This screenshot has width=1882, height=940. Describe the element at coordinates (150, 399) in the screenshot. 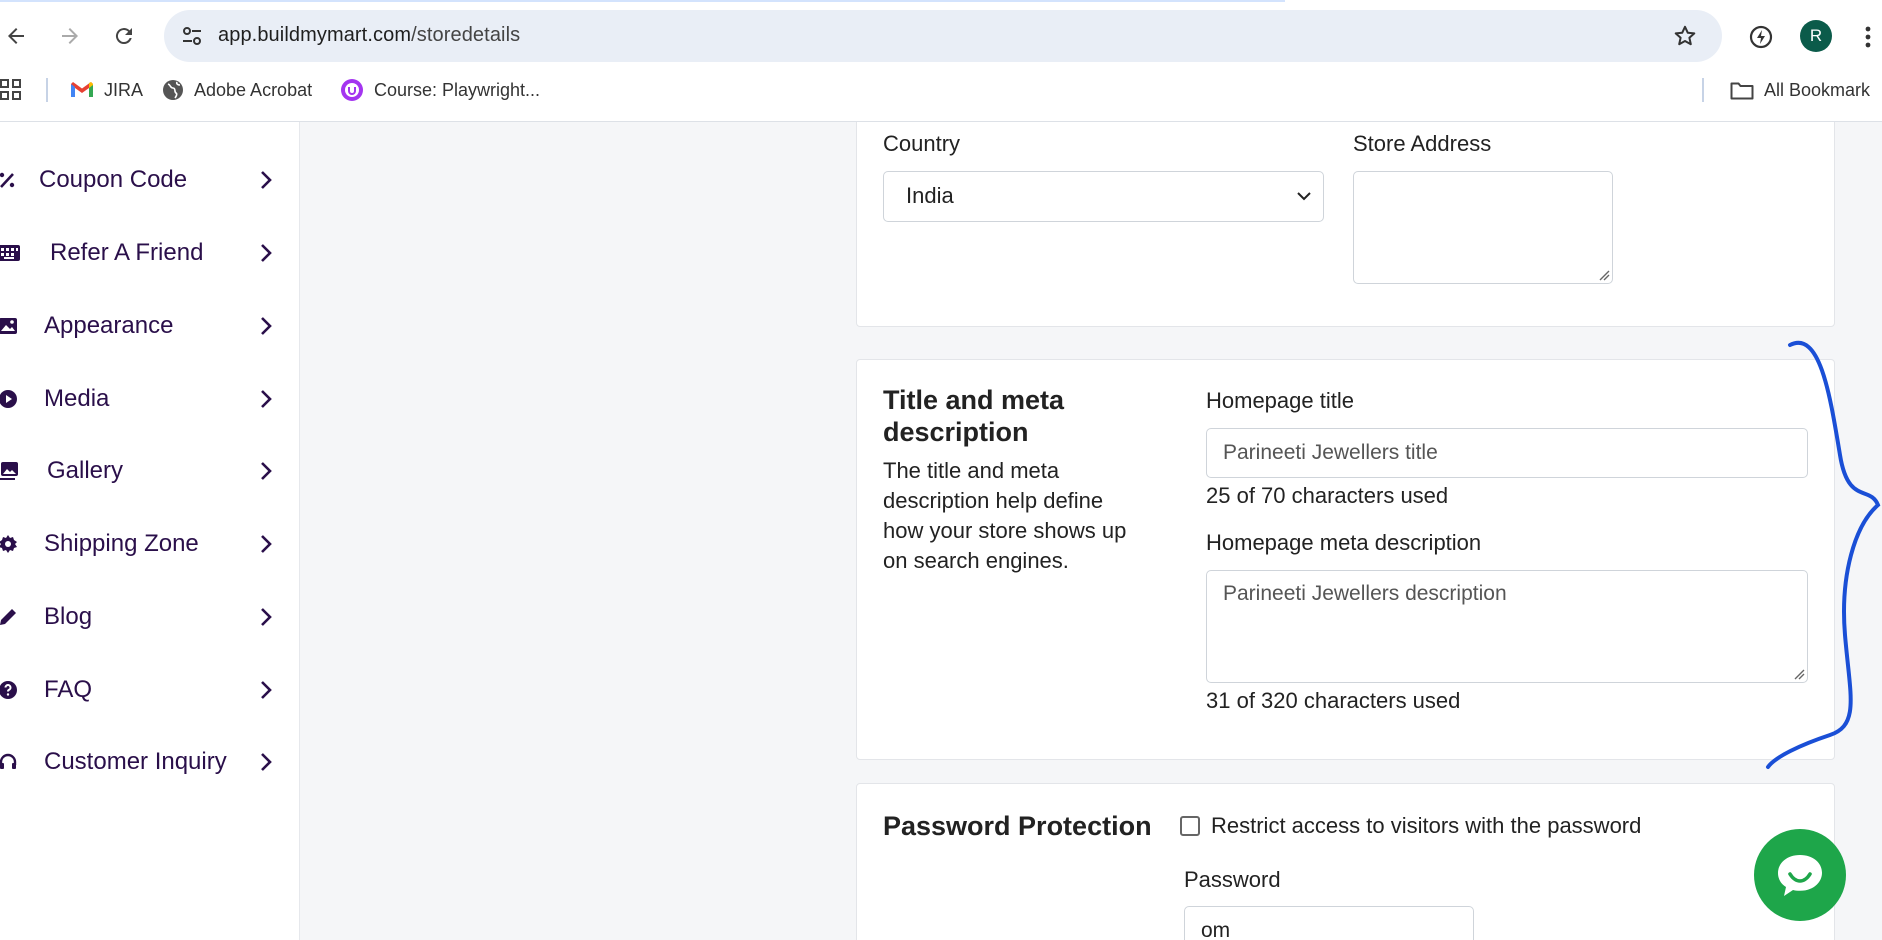

I see `sidebar-item-media: Media` at that location.